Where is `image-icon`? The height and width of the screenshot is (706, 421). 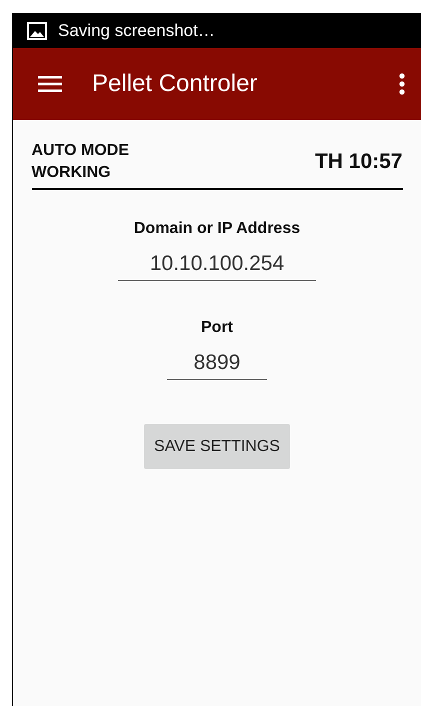 image-icon is located at coordinates (37, 31).